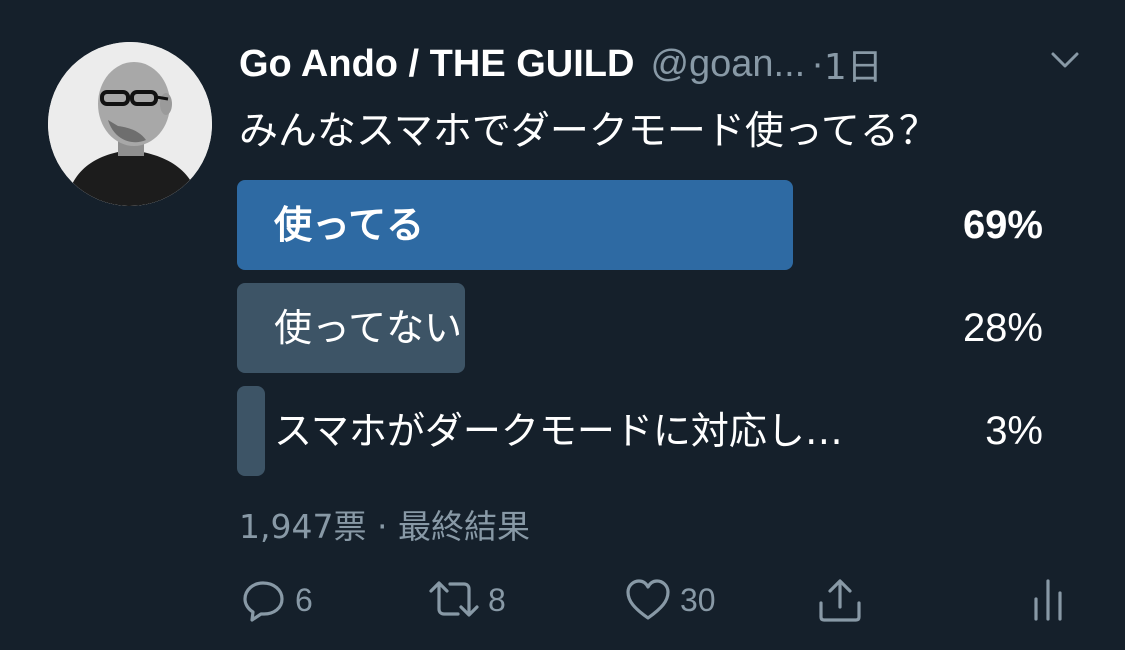 The width and height of the screenshot is (1125, 650). I want to click on reply-button: 6, so click(277, 600).